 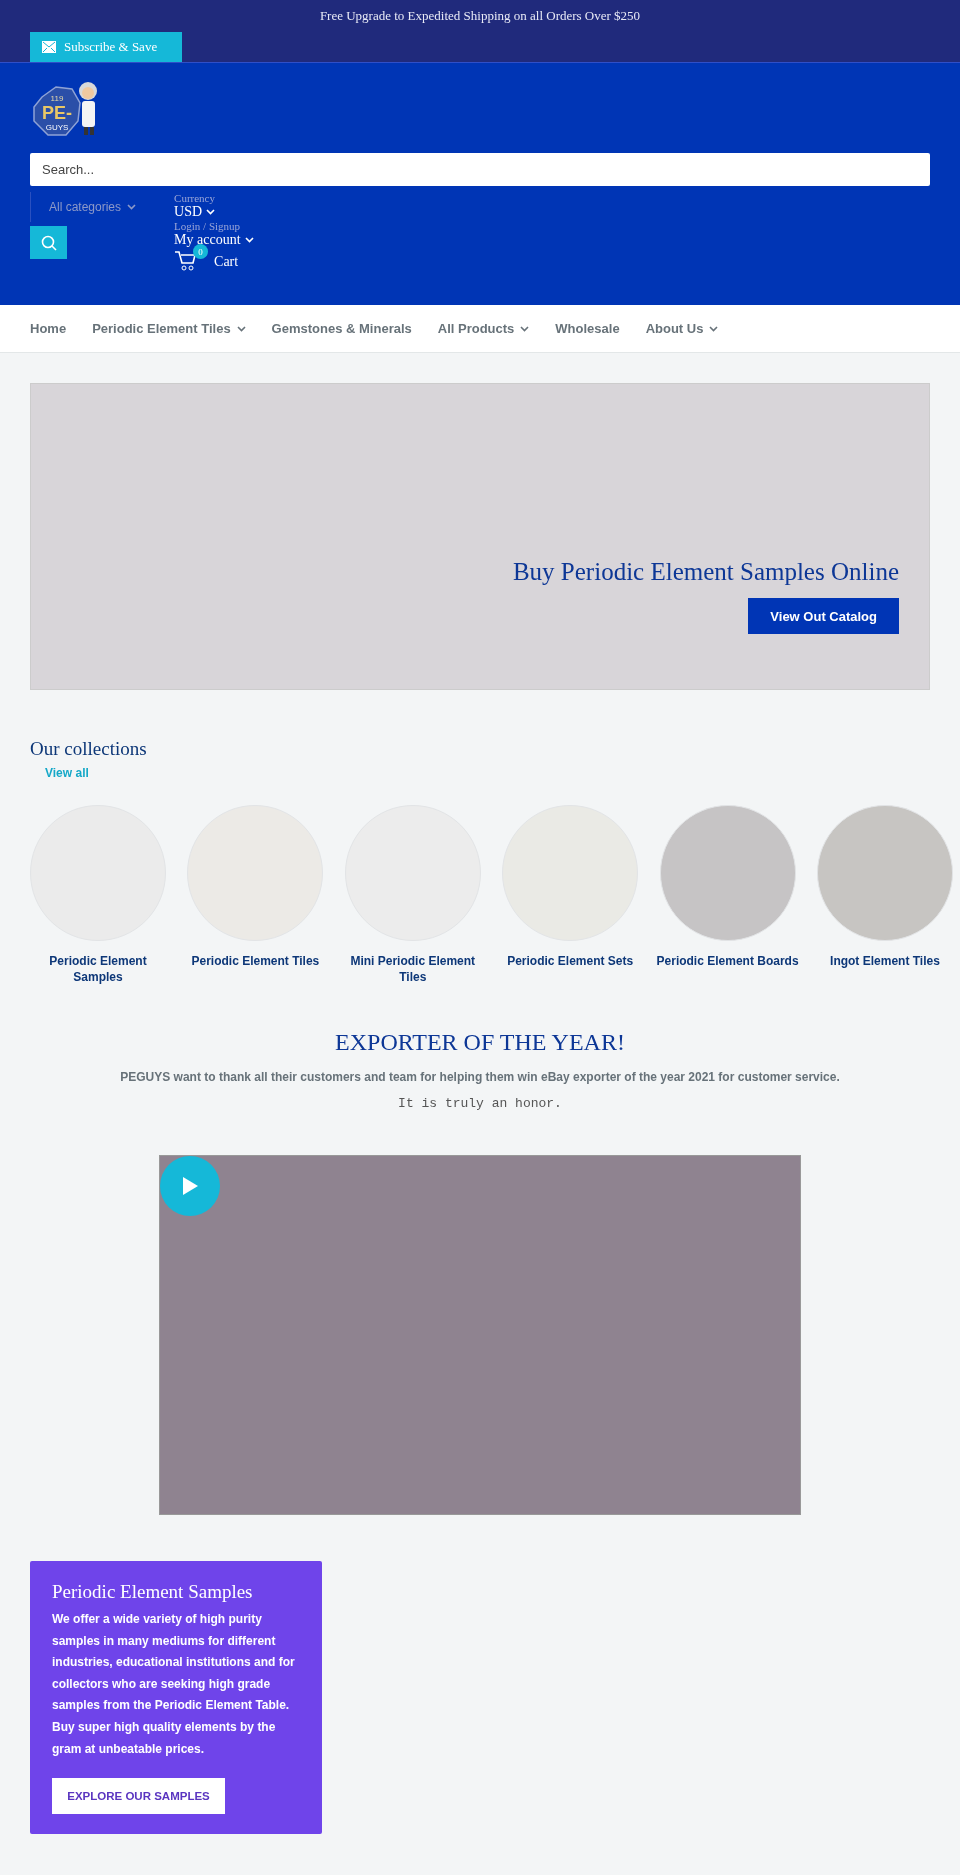 I want to click on play-button, so click(x=190, y=1186).